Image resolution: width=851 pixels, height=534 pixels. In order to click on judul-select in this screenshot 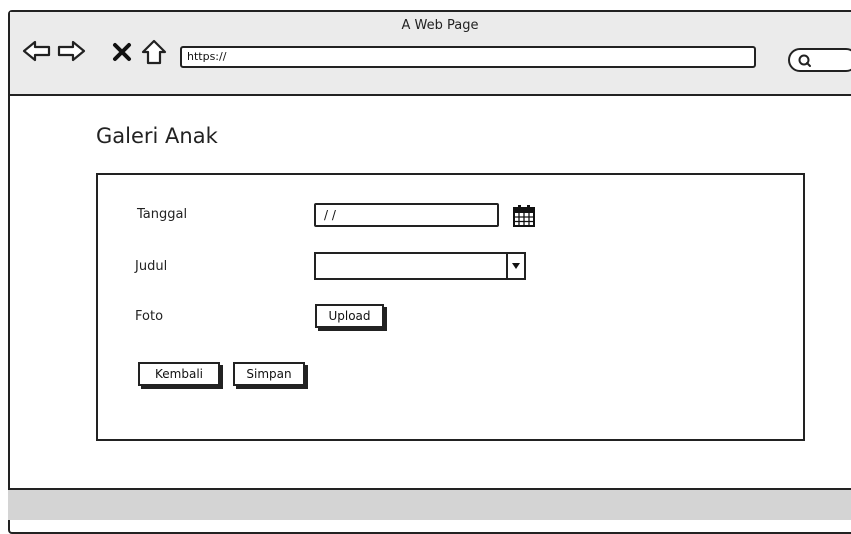, I will do `click(420, 266)`.